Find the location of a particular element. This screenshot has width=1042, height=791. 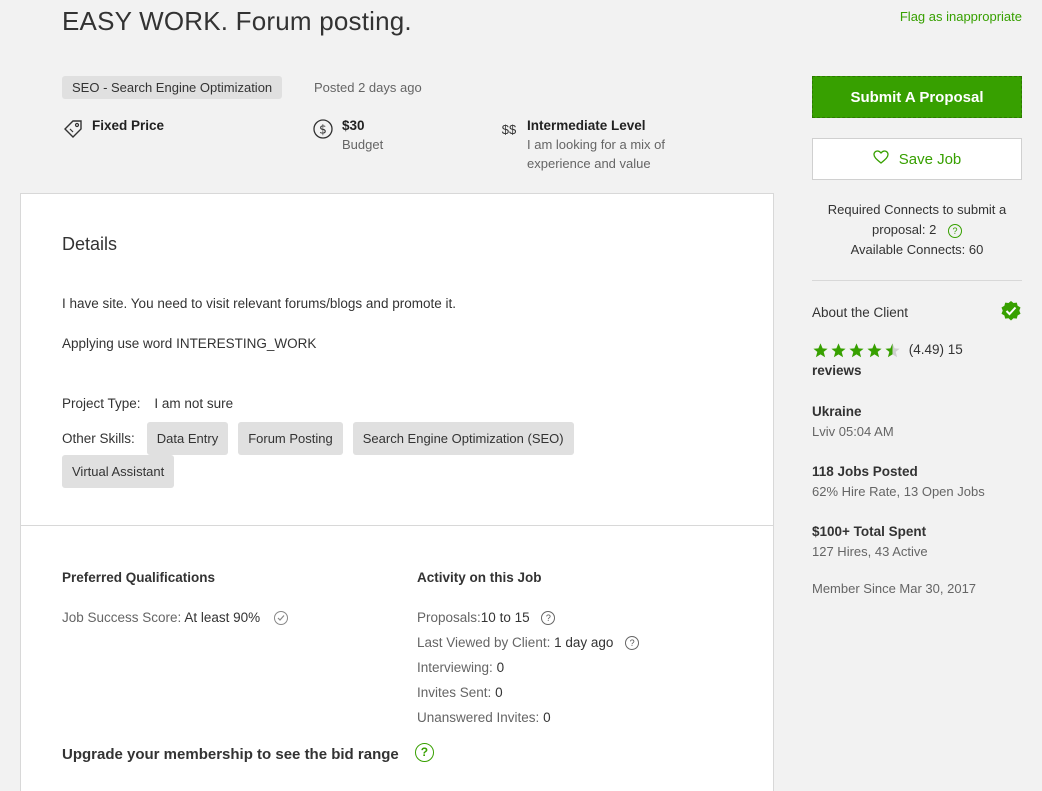

about-client-heading: About the Client is located at coordinates (860, 312).